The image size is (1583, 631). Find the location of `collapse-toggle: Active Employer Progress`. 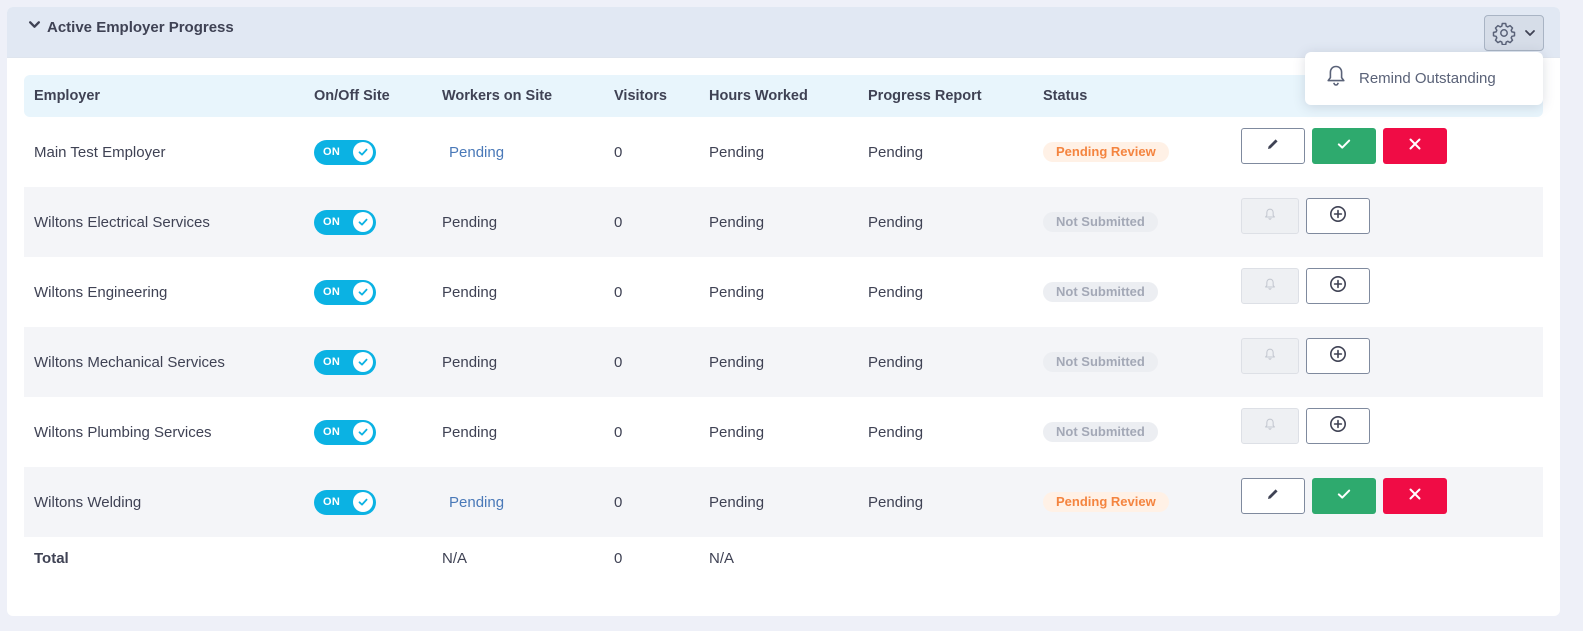

collapse-toggle: Active Employer Progress is located at coordinates (131, 27).